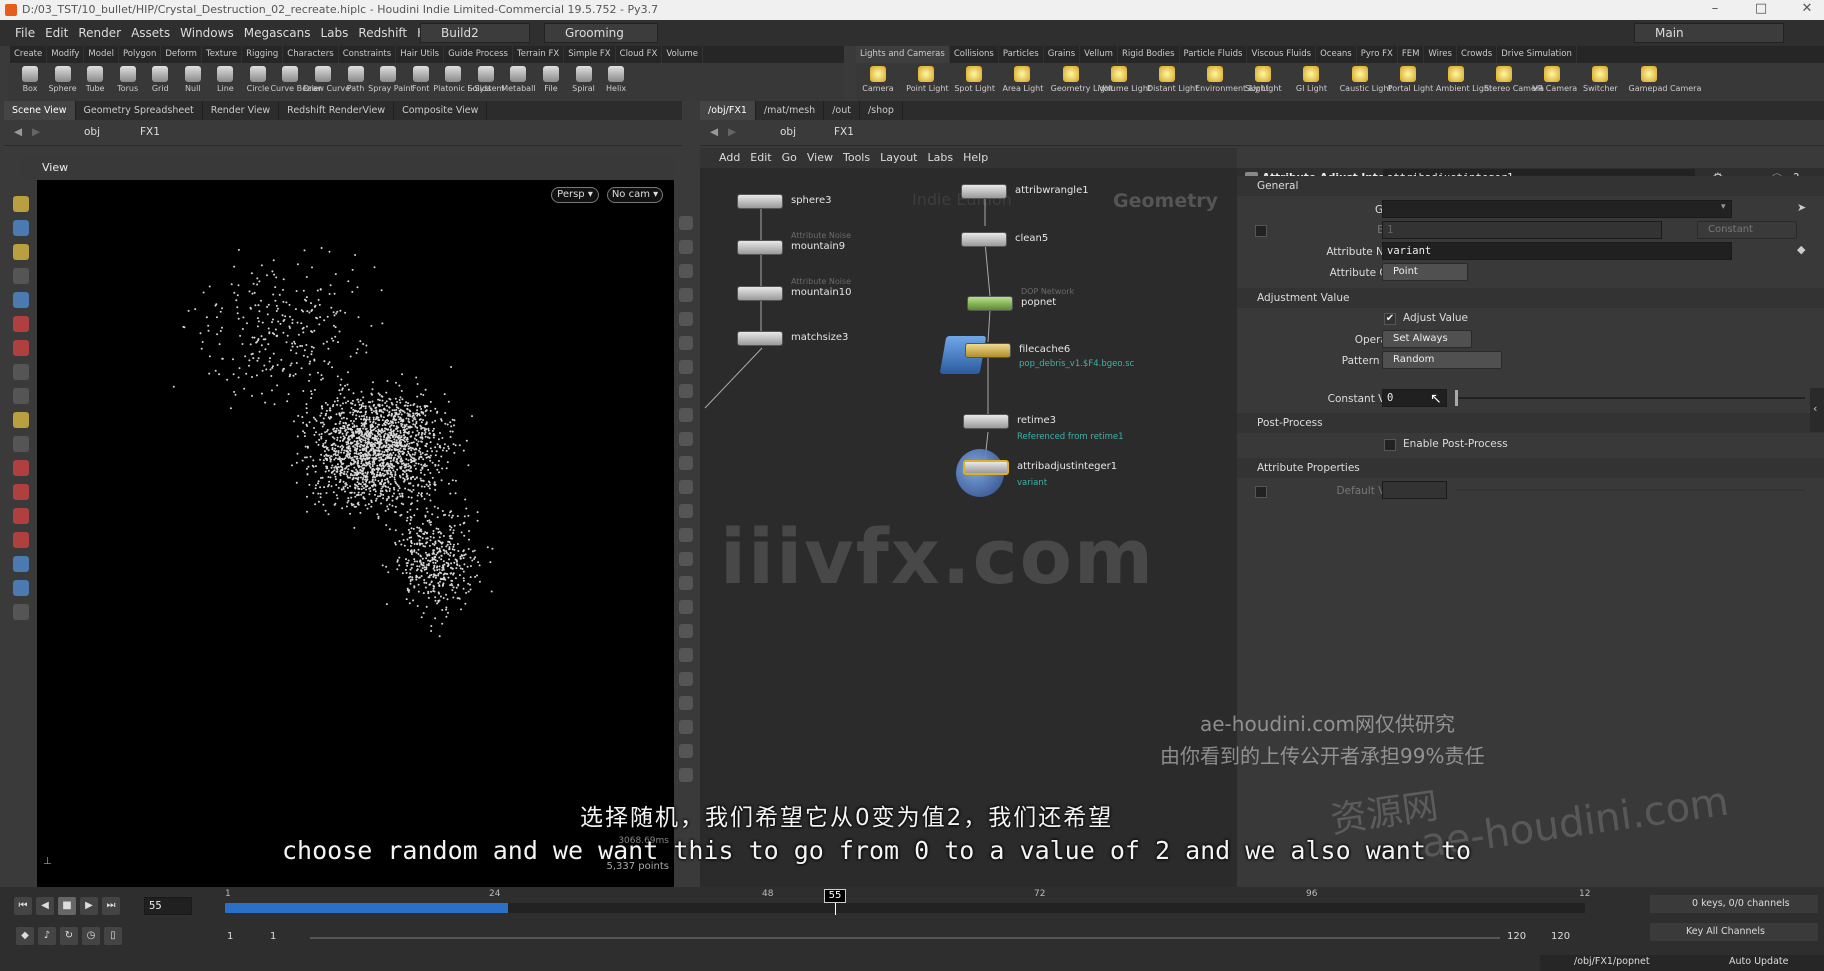 Image resolution: width=1824 pixels, height=971 pixels. What do you see at coordinates (1630, 398) in the screenshot?
I see `constant-value-slider` at bounding box center [1630, 398].